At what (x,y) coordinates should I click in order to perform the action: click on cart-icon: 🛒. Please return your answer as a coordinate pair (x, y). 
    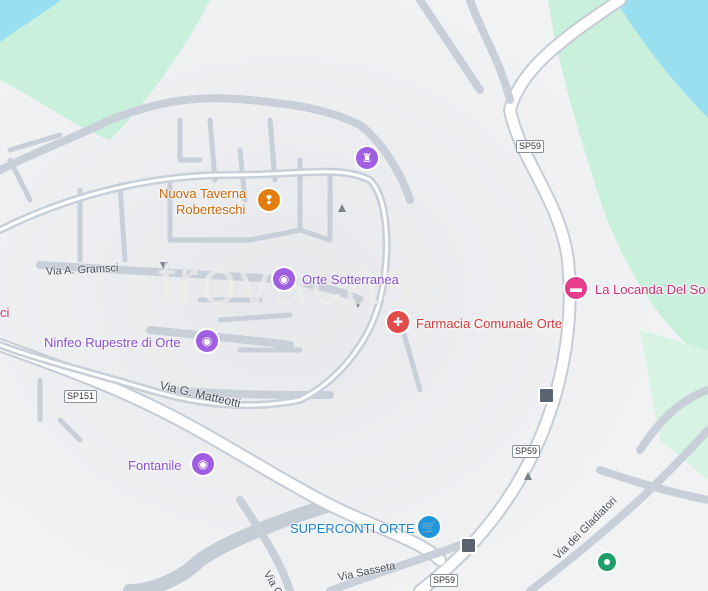
    Looking at the image, I should click on (429, 527).